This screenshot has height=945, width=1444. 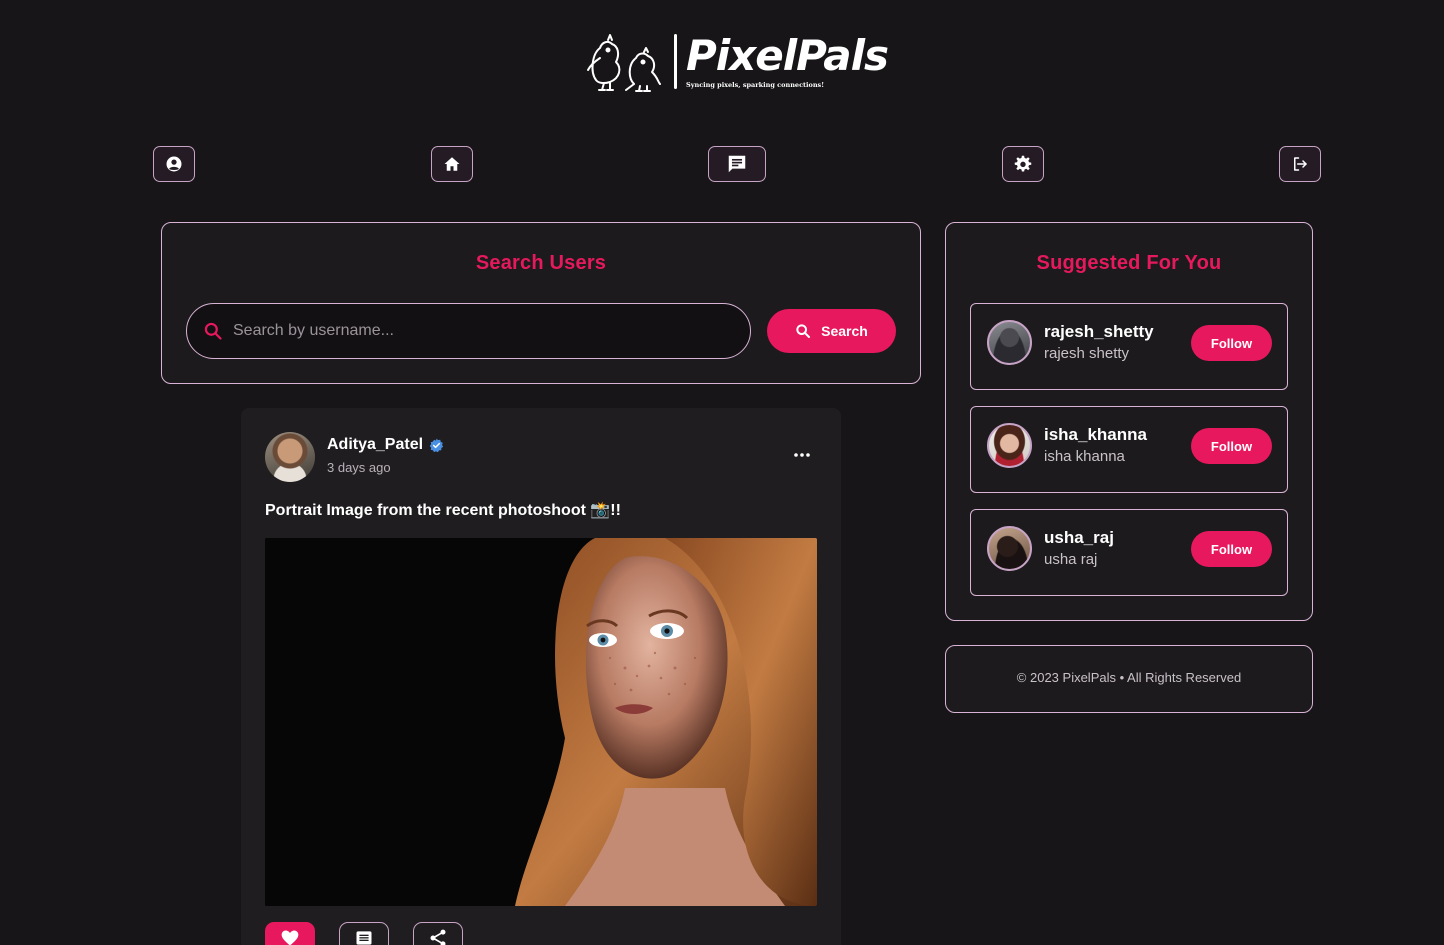 What do you see at coordinates (1129, 449) in the screenshot?
I see `suggestion-item: isha_khanna isha khanna Follow` at bounding box center [1129, 449].